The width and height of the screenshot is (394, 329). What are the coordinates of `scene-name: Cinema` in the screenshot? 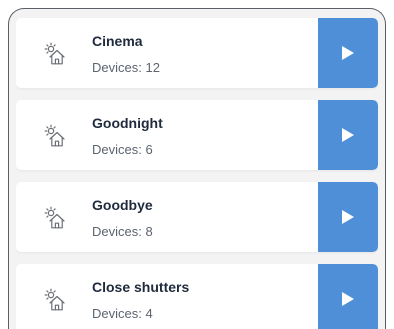 It's located at (117, 41).